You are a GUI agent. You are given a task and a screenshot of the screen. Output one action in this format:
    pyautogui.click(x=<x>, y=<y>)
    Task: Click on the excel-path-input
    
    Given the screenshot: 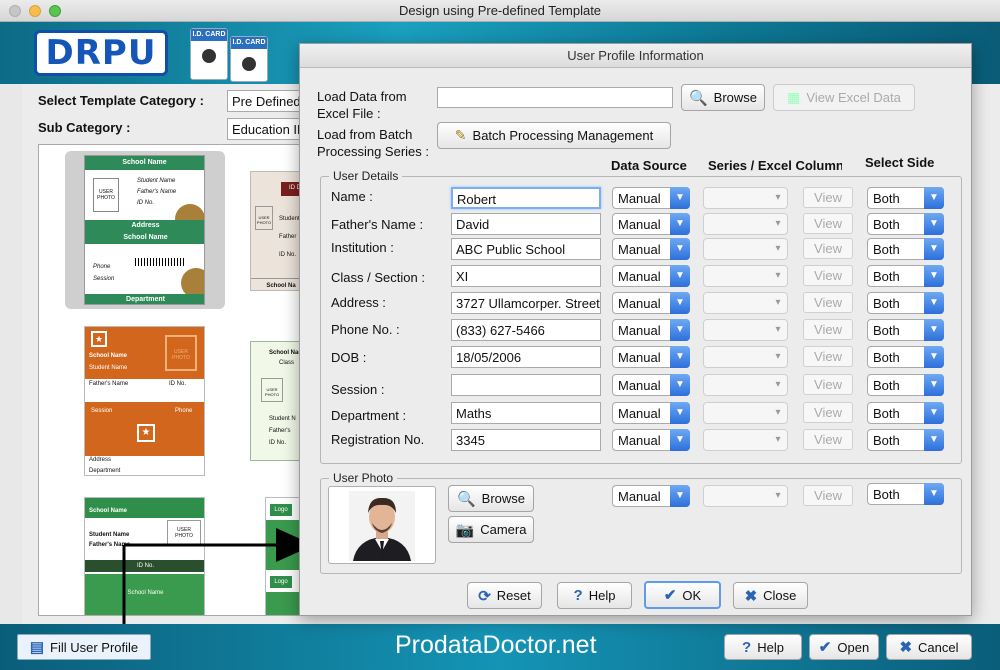 What is the action you would take?
    pyautogui.click(x=555, y=97)
    